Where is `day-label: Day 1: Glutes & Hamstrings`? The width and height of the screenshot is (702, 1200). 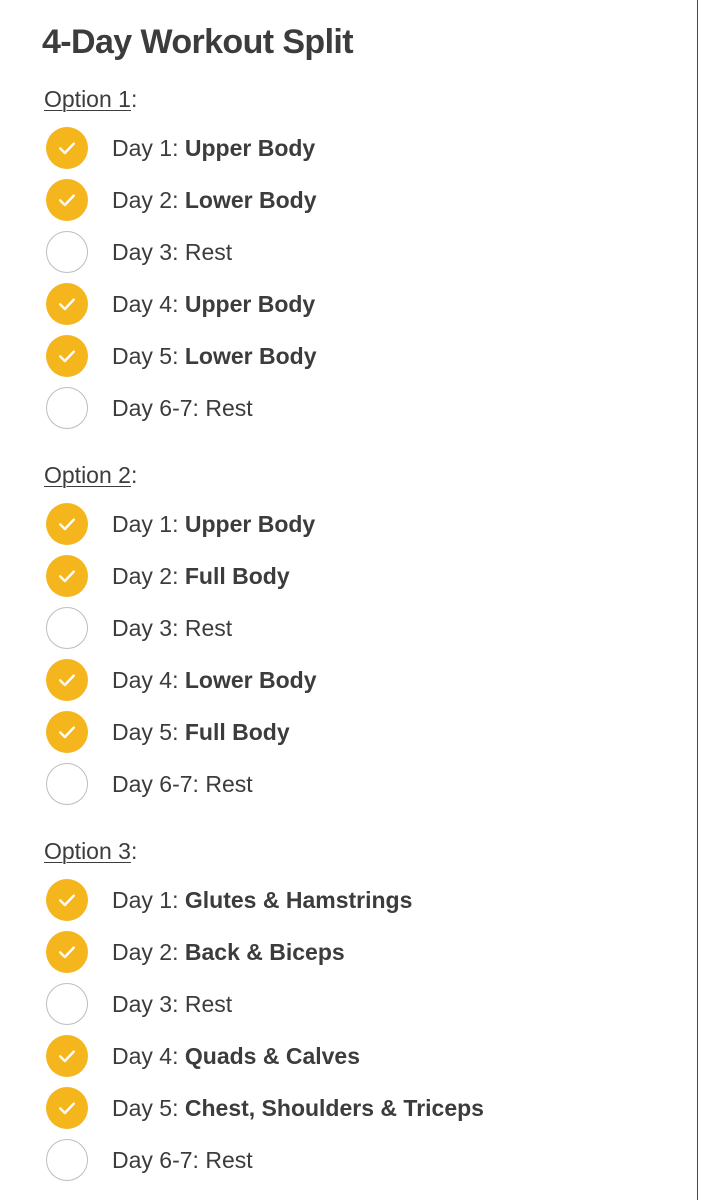 day-label: Day 1: Glutes & Hamstrings is located at coordinates (262, 900).